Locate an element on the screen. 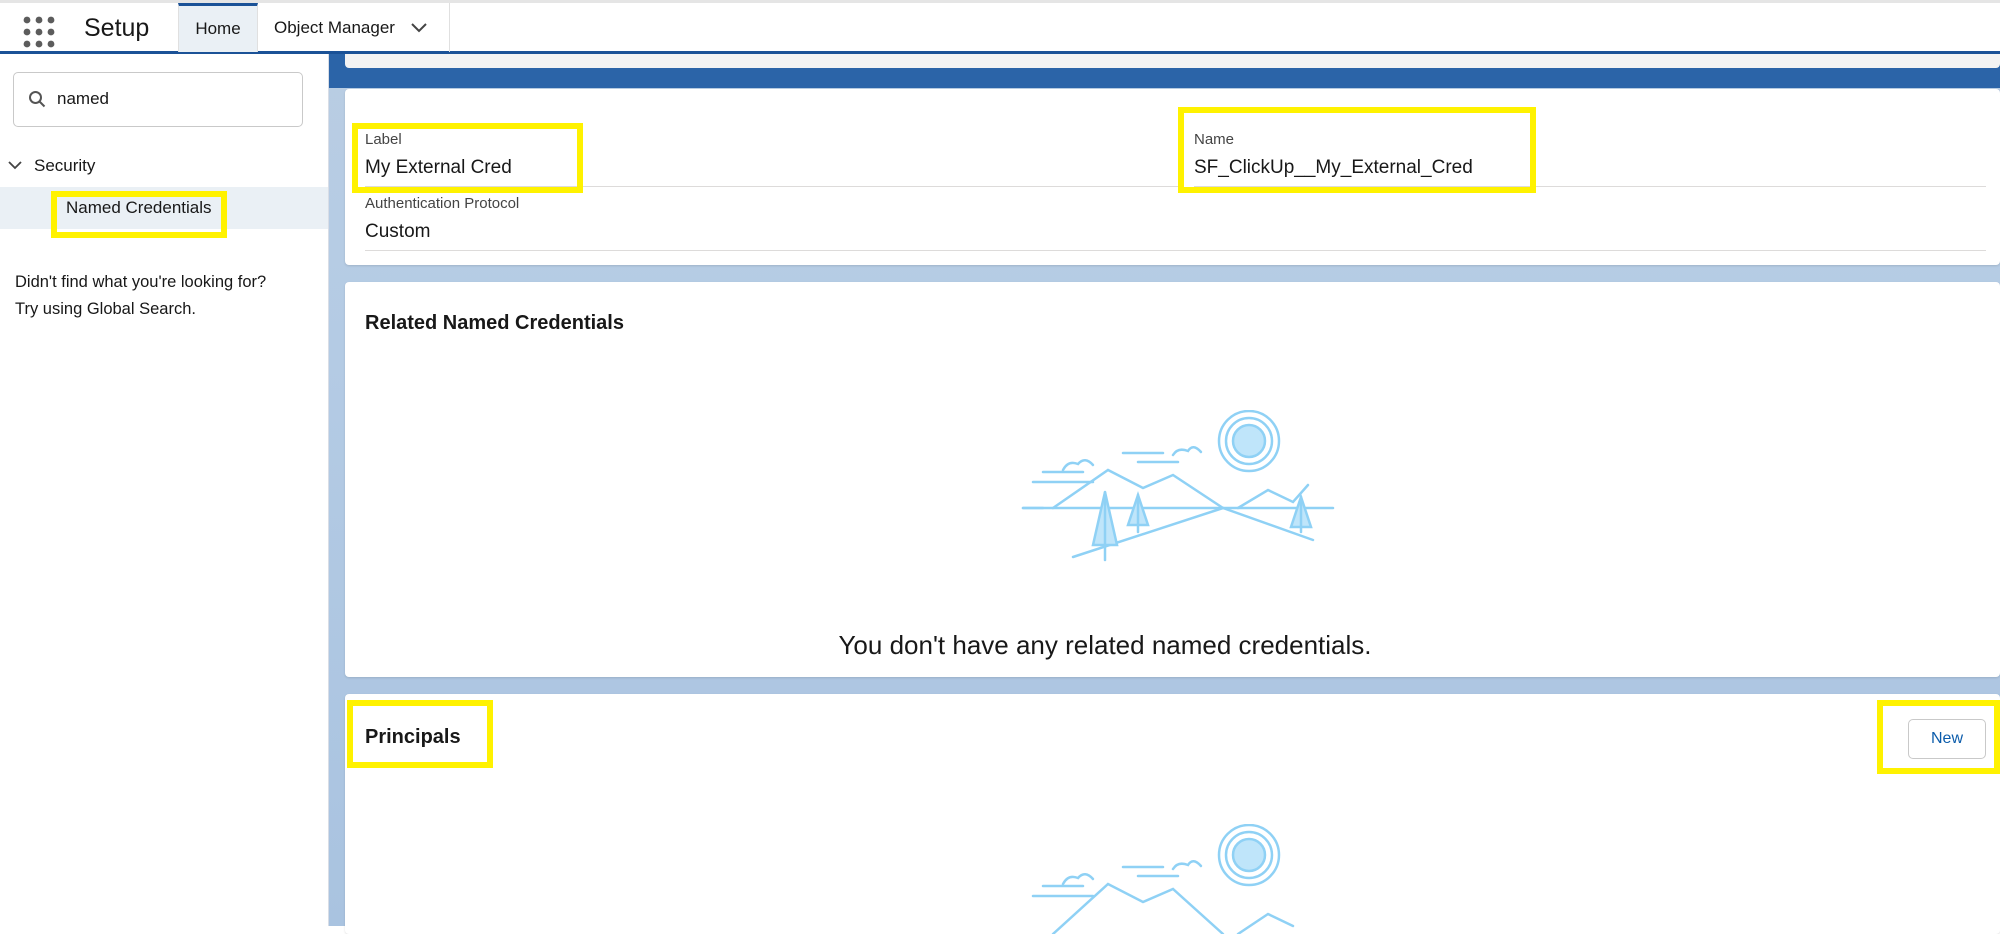 Image resolution: width=2000 pixels, height=934 pixels. page-banner is located at coordinates (1164, 71).